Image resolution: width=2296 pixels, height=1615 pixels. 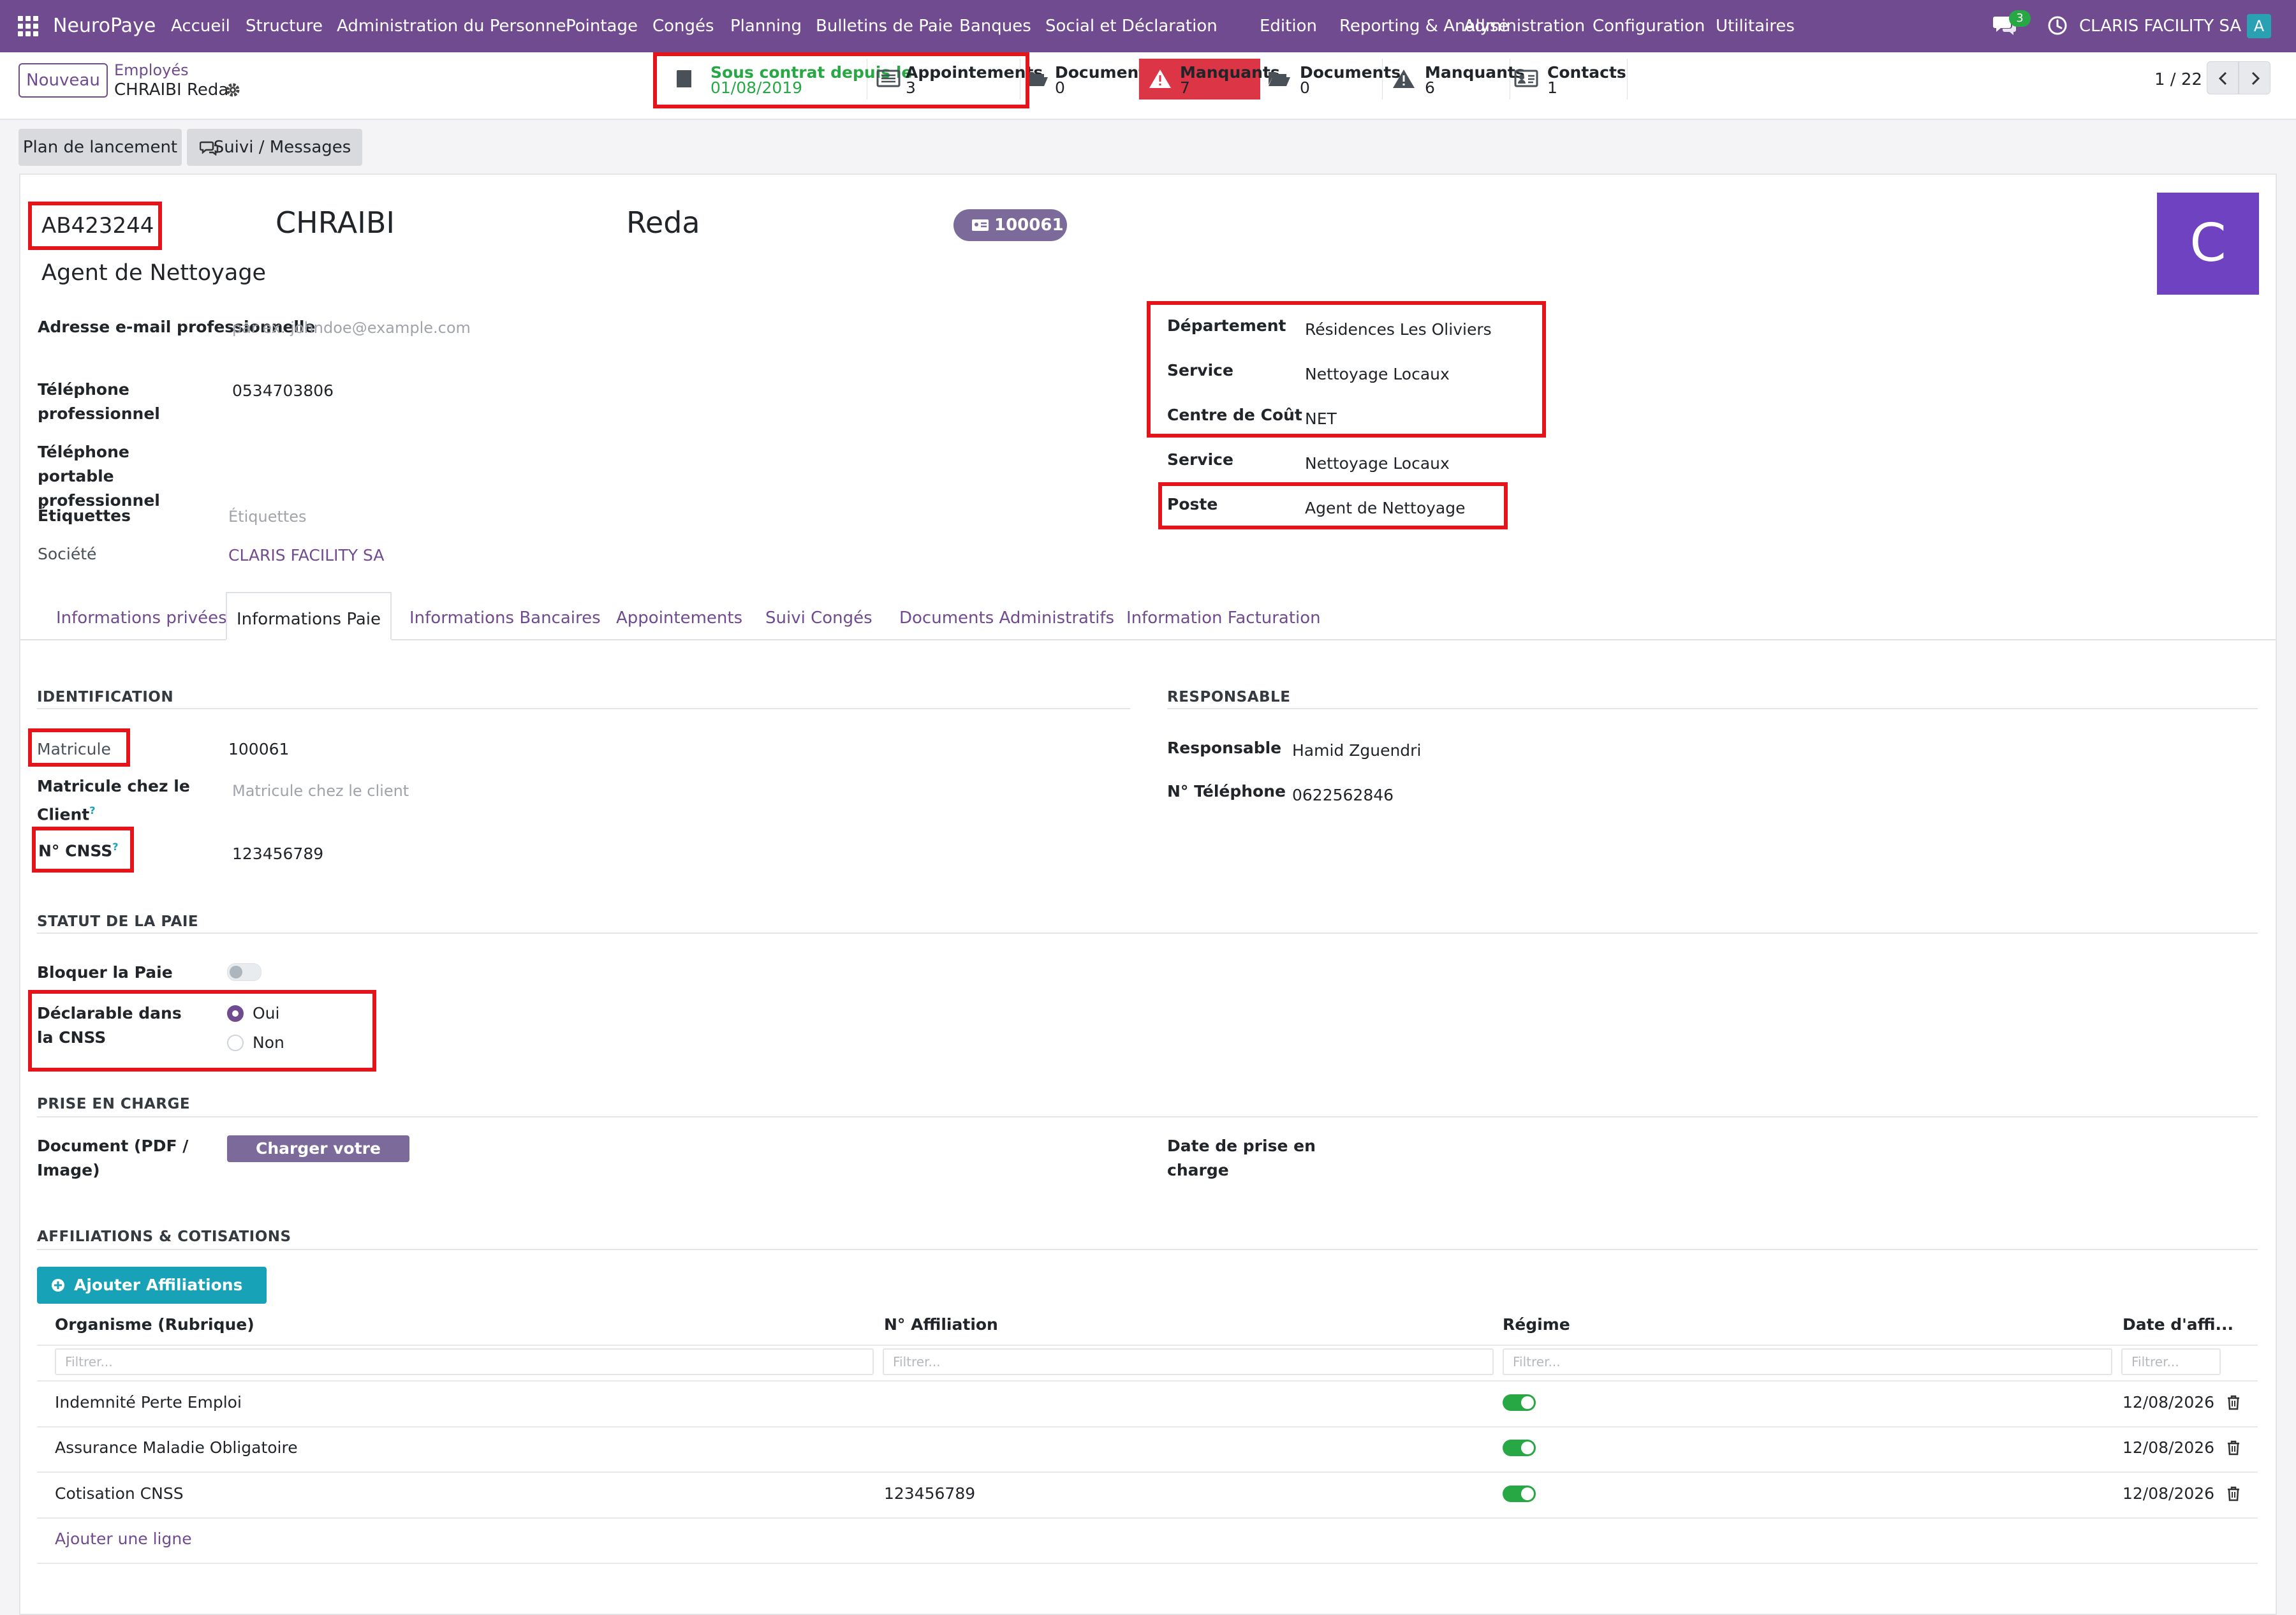 What do you see at coordinates (154, 1324) in the screenshot?
I see `column-organisme: Organisme (Rubrique)` at bounding box center [154, 1324].